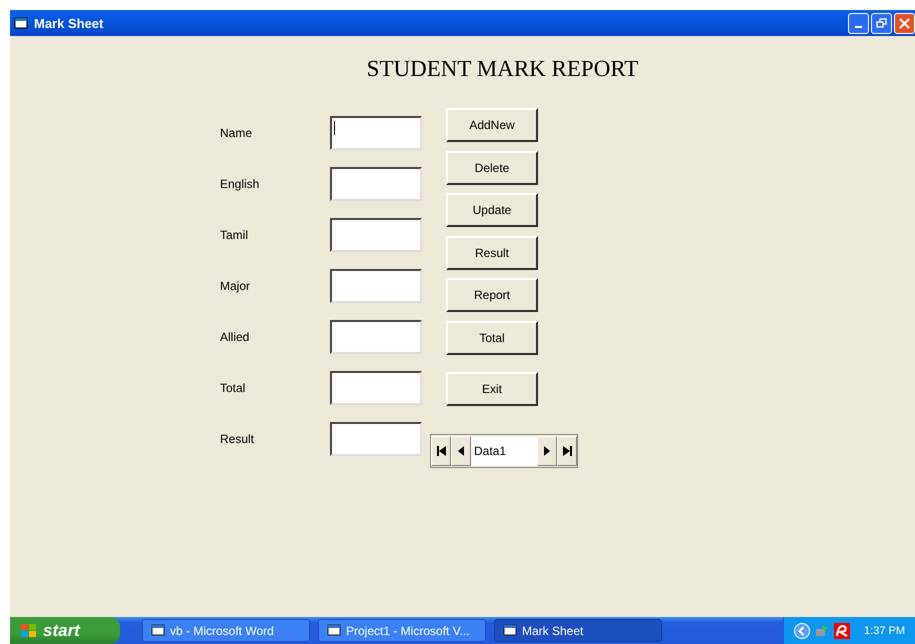 This screenshot has height=644, width=915. What do you see at coordinates (492, 253) in the screenshot?
I see `command-button: Result` at bounding box center [492, 253].